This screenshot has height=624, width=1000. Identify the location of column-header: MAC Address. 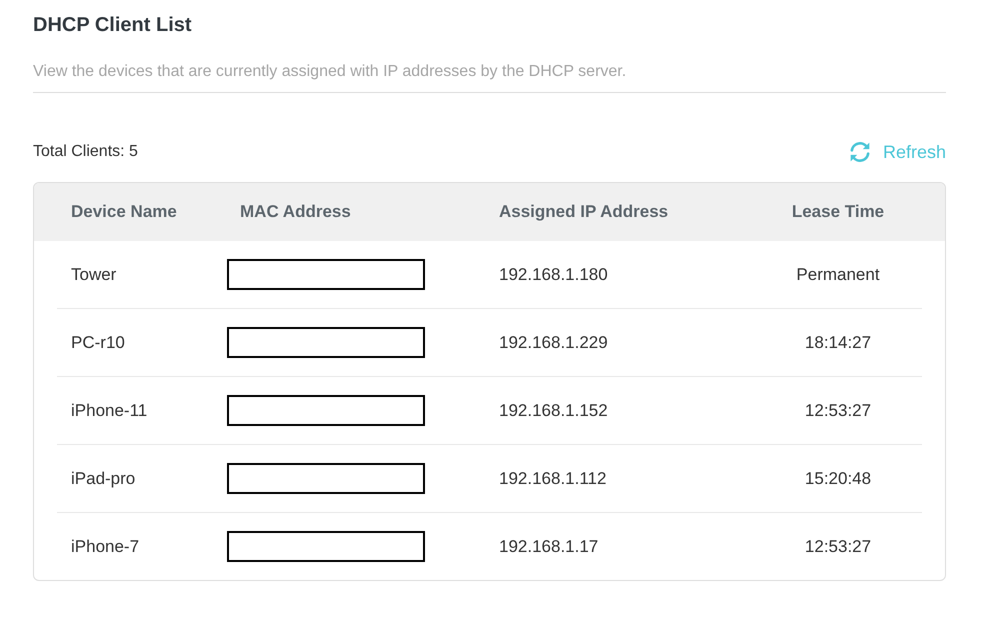
(296, 212).